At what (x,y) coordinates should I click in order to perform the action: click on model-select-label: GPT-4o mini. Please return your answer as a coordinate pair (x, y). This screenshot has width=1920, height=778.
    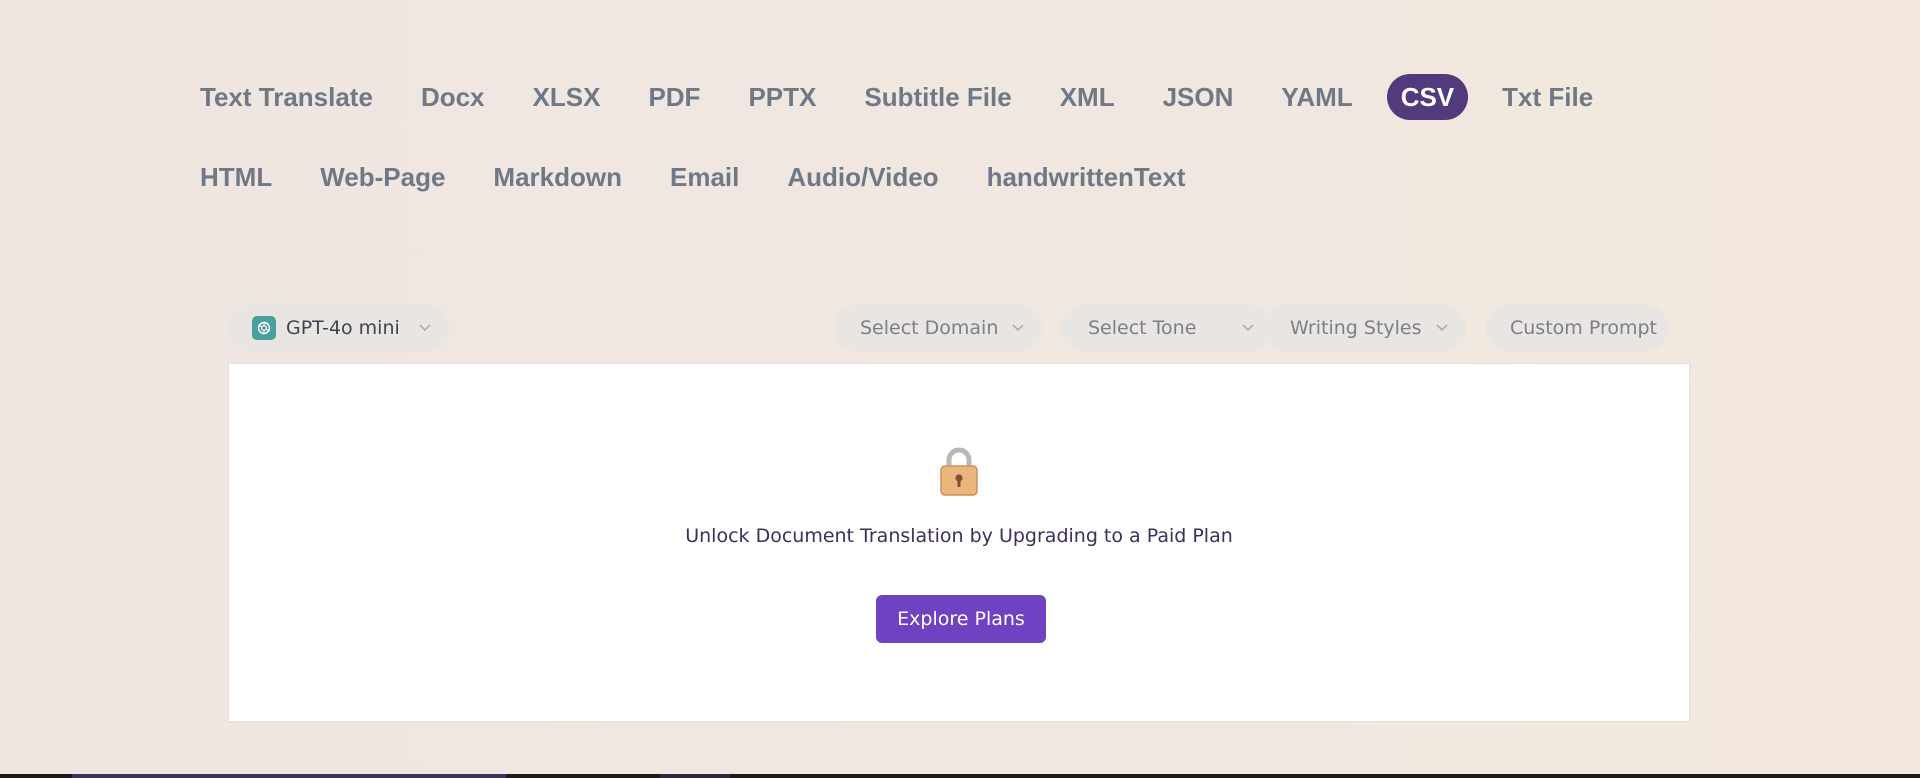
    Looking at the image, I should click on (343, 328).